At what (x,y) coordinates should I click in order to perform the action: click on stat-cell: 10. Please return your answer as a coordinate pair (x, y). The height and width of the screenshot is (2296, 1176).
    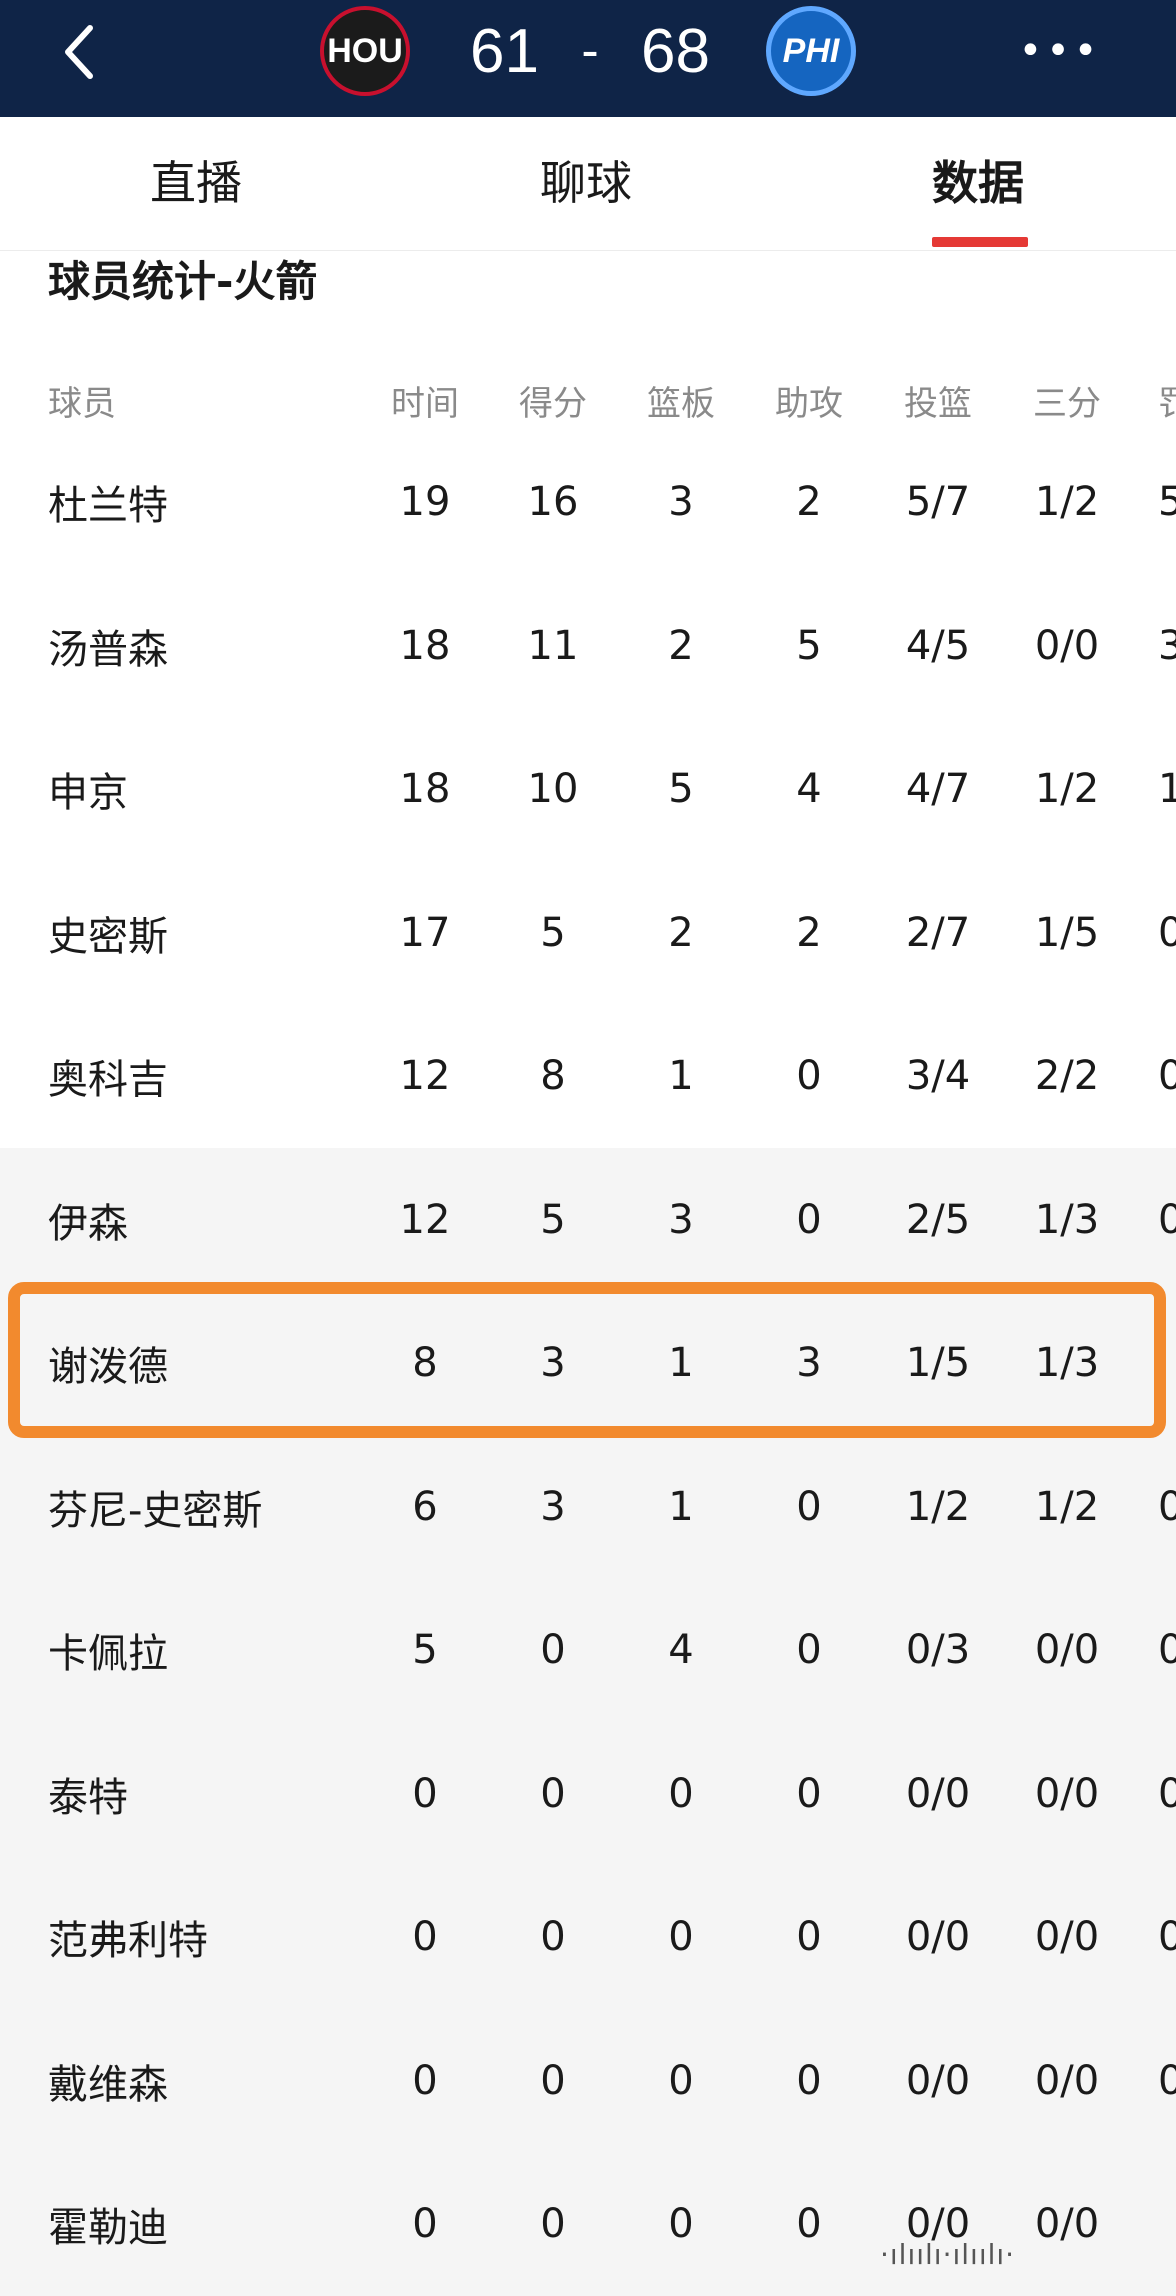
    Looking at the image, I should click on (553, 789).